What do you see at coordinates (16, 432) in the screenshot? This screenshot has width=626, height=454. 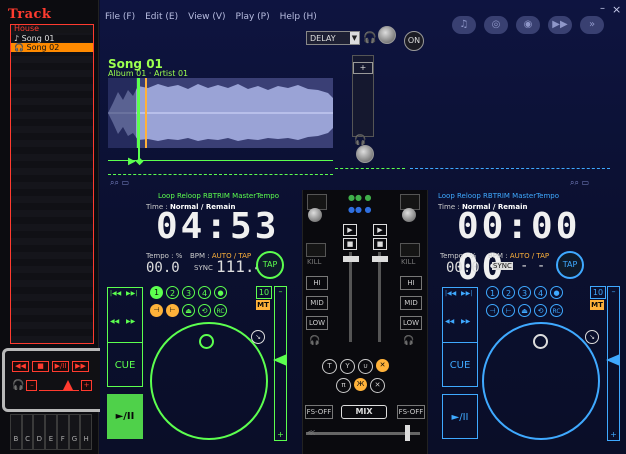 I see `key-button: B` at bounding box center [16, 432].